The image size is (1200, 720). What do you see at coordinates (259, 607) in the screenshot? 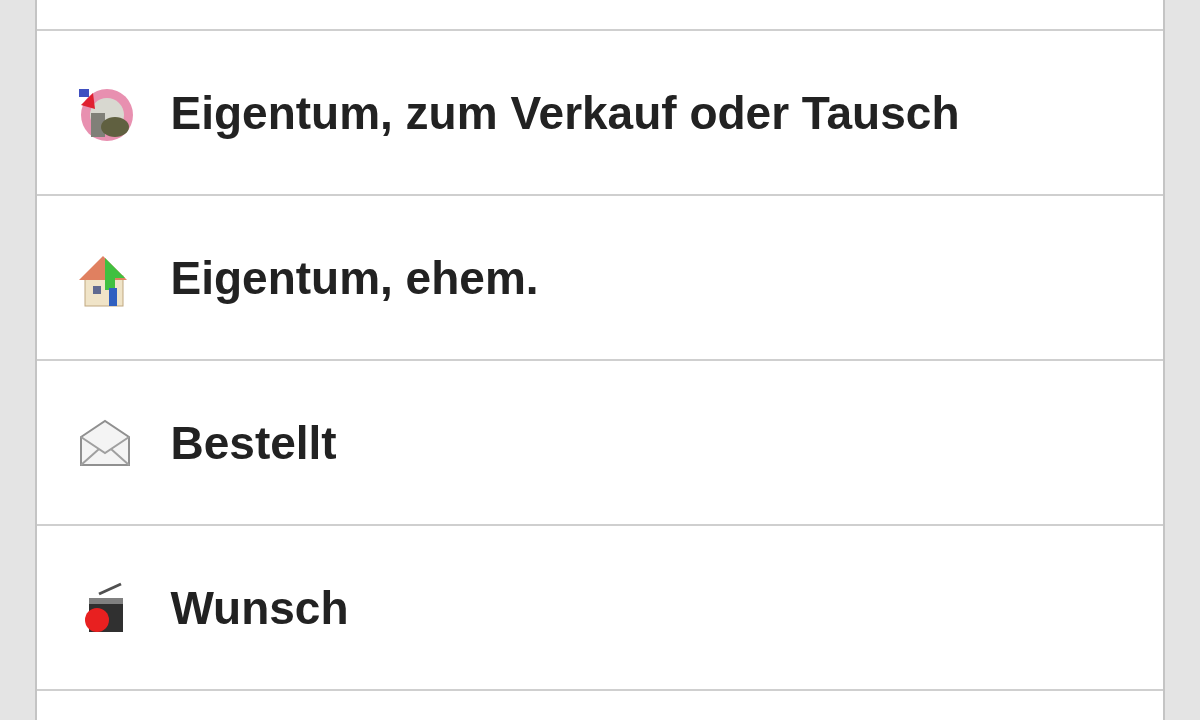
I see `item-label: Wunsch` at bounding box center [259, 607].